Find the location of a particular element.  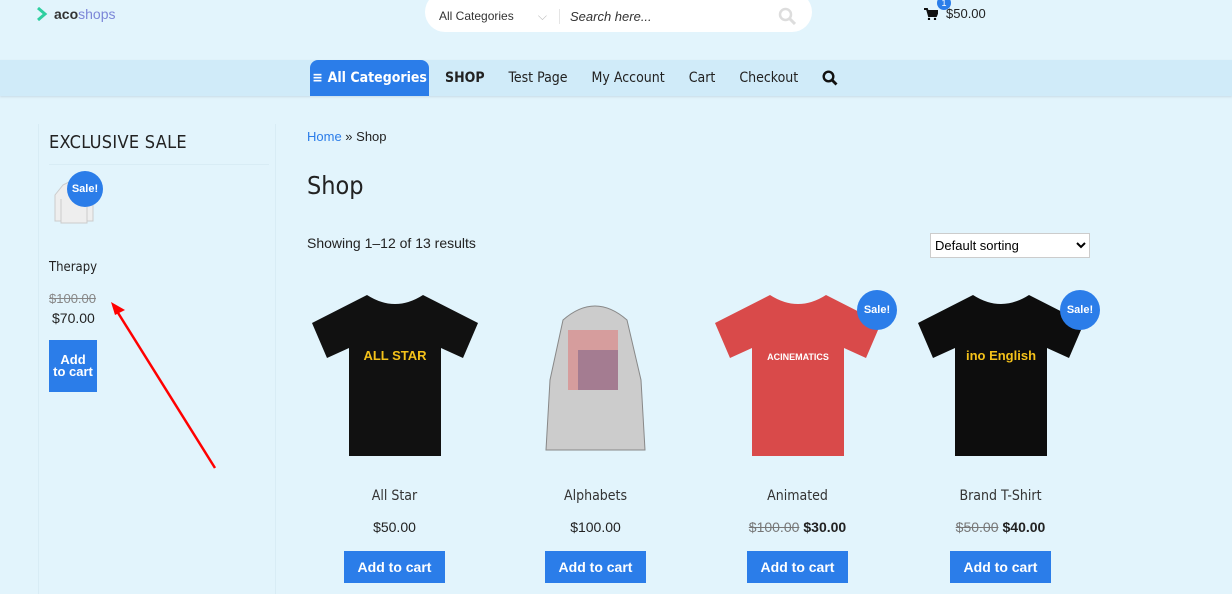

red-arrow-annotation is located at coordinates (164, 385).